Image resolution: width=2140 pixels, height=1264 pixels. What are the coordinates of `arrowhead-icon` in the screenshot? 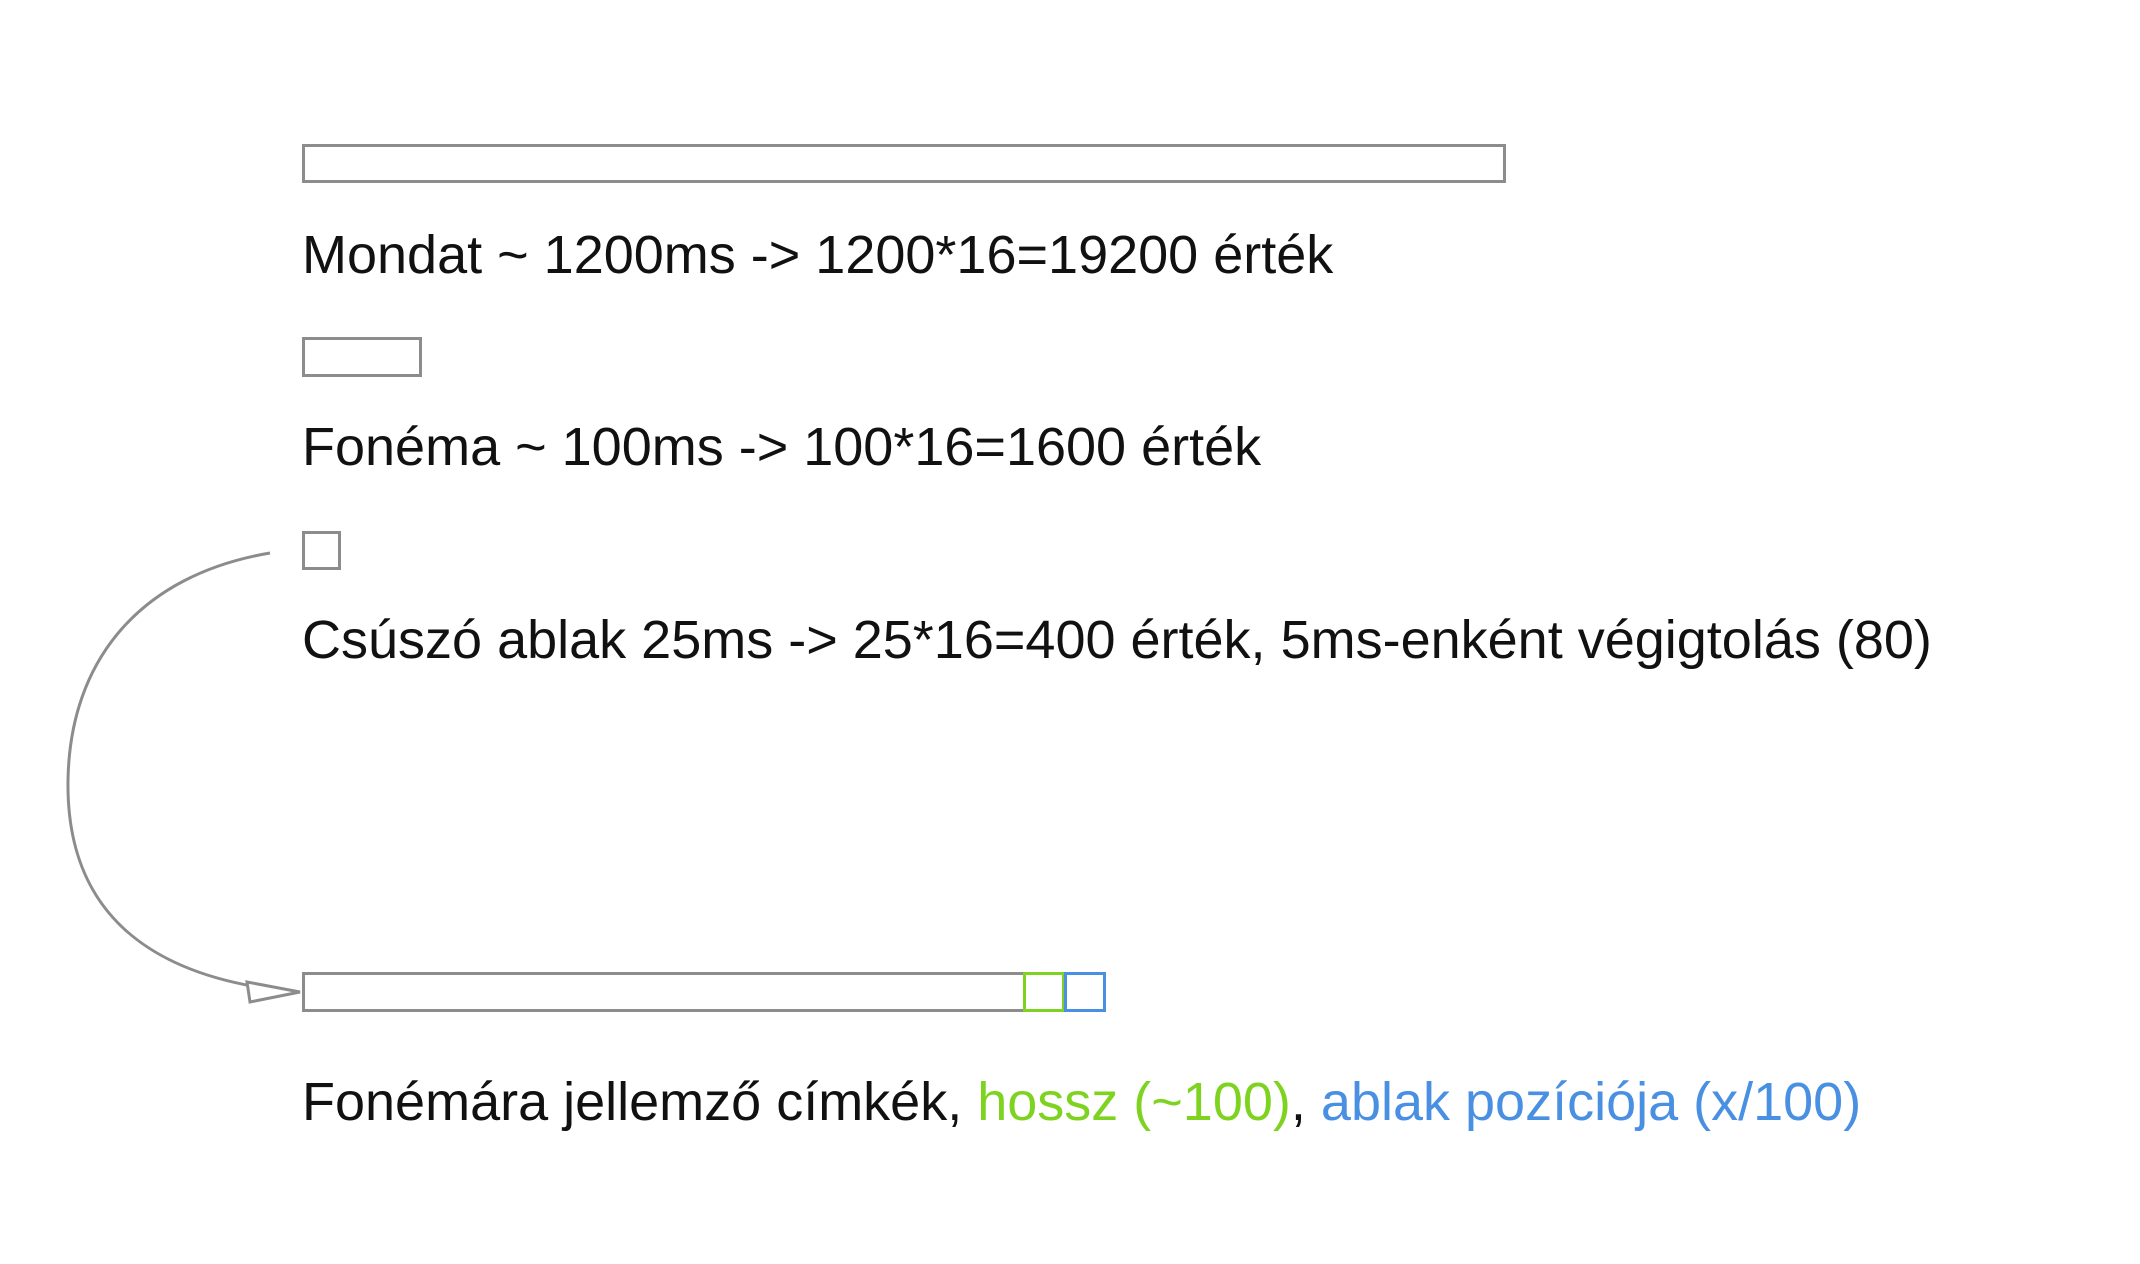 It's located at (273, 992).